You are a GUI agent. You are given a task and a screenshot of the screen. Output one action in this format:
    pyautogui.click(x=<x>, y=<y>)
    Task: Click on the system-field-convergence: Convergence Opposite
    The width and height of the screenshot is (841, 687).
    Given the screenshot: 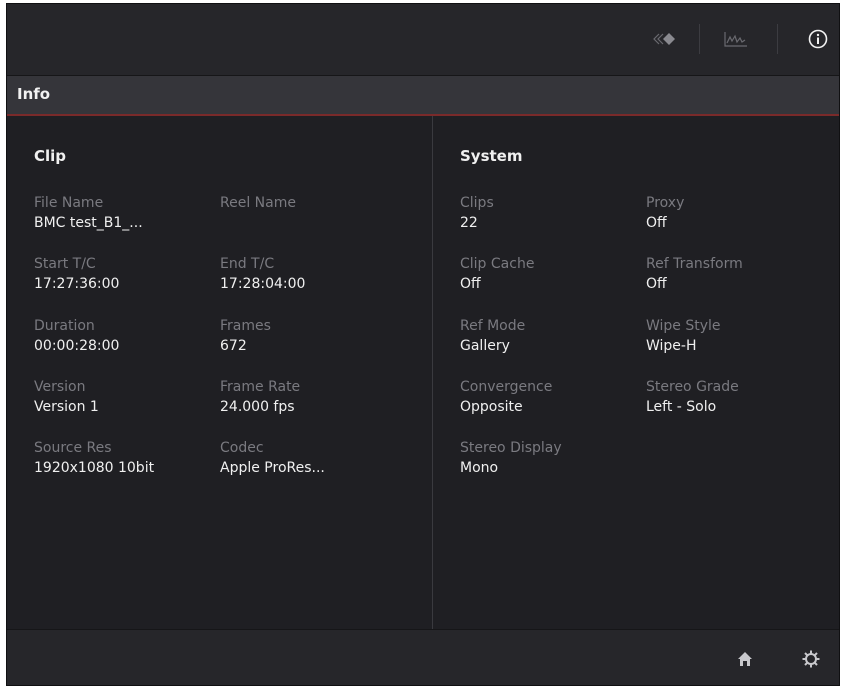 What is the action you would take?
    pyautogui.click(x=550, y=397)
    